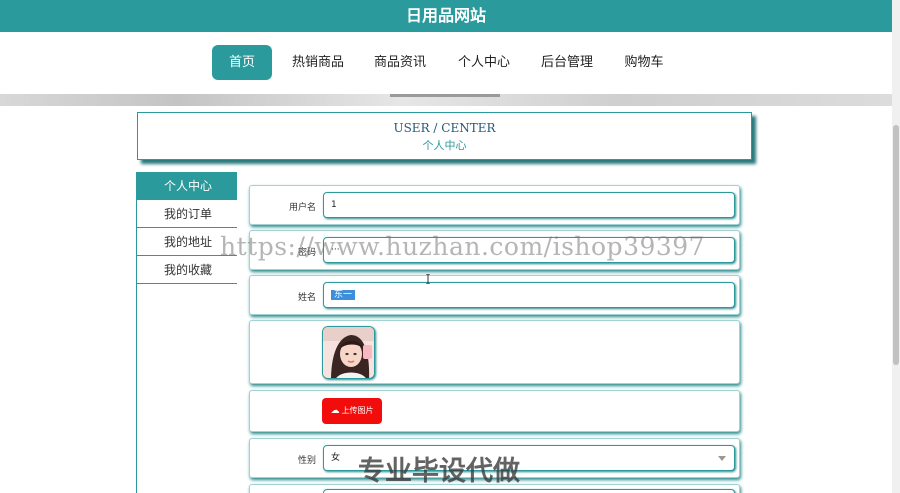 Image resolution: width=900 pixels, height=493 pixels. I want to click on nav-item-home: 首页, so click(242, 62).